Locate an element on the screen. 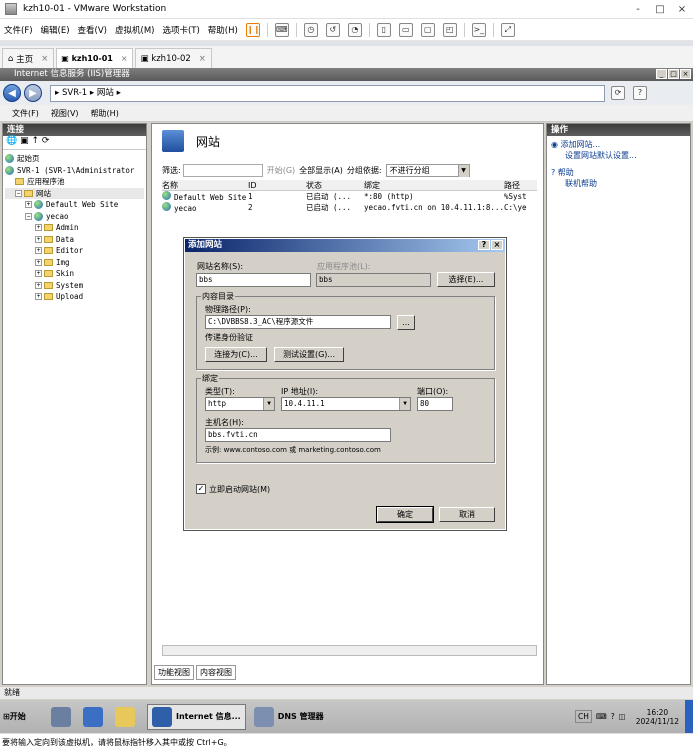 The height and width of the screenshot is (750, 693). tab-home: ⌂ 主页 × is located at coordinates (28, 58).